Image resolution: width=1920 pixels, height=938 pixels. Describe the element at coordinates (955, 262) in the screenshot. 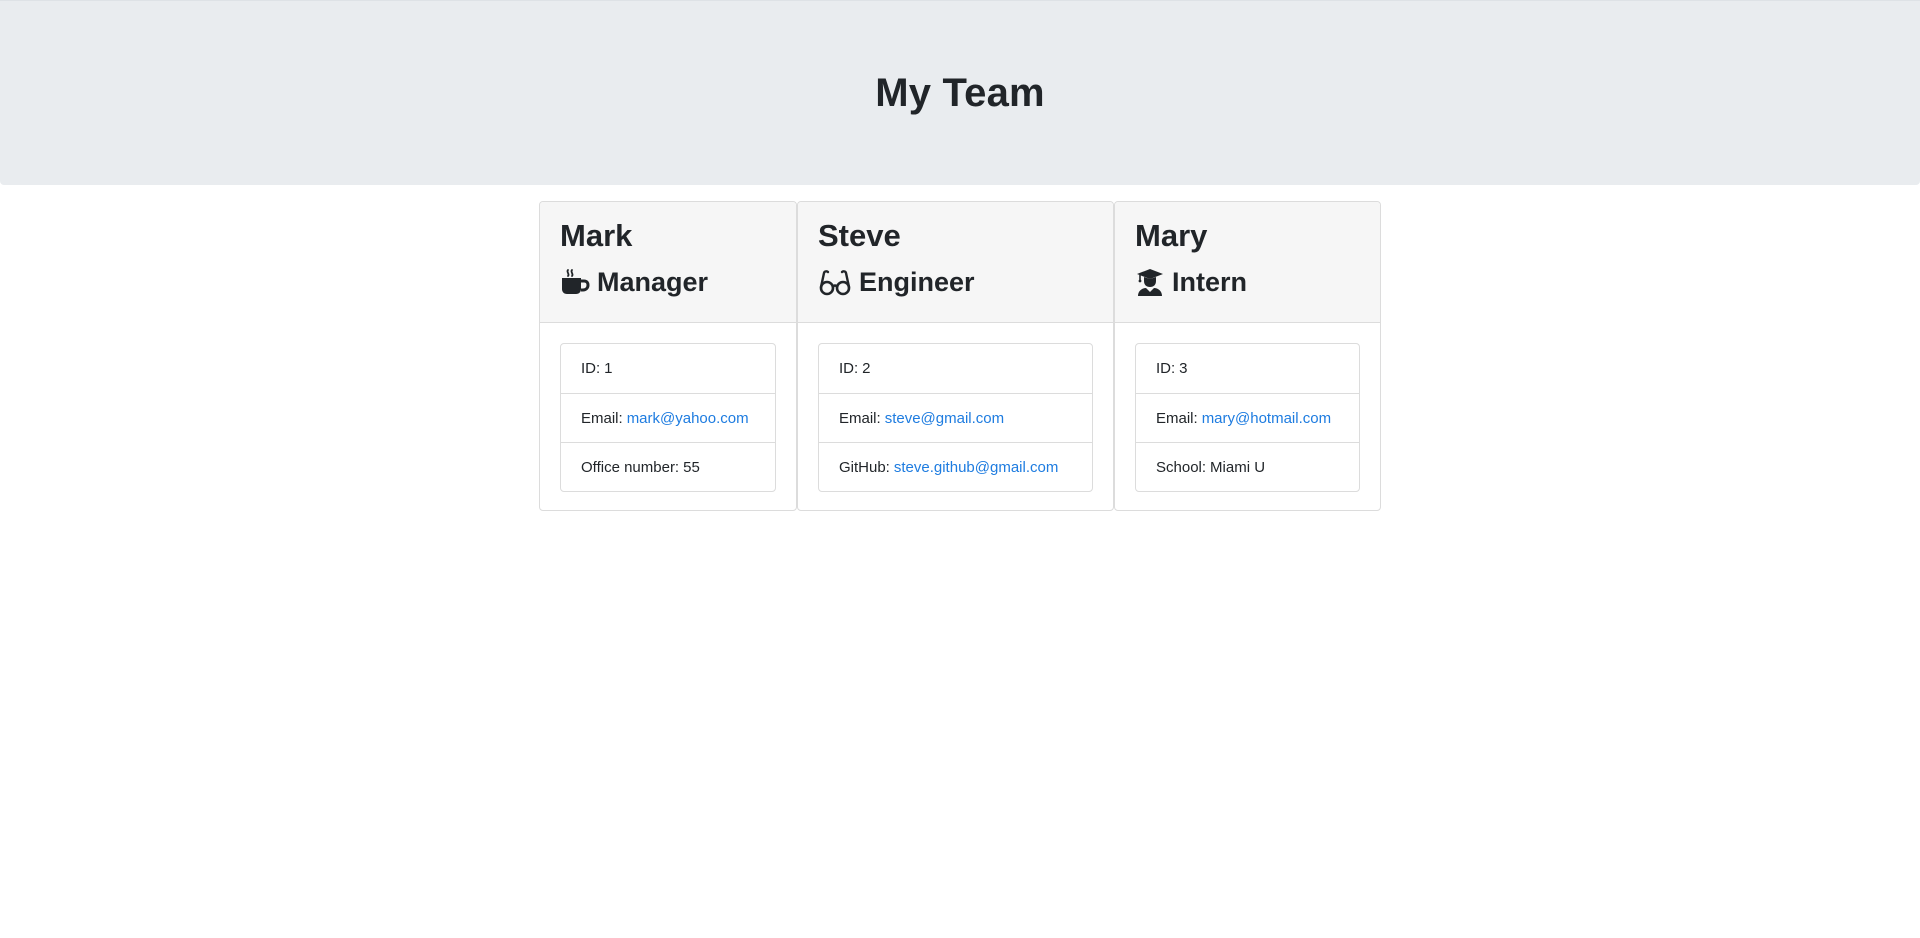

I see `card-header: Steve Engineer` at that location.